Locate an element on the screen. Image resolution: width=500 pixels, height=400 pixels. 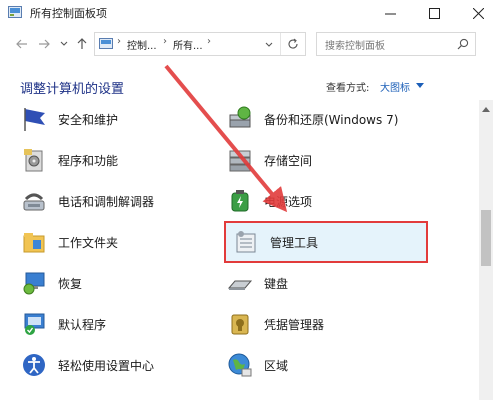
window-title: 所有控制面板项 is located at coordinates (68, 13).